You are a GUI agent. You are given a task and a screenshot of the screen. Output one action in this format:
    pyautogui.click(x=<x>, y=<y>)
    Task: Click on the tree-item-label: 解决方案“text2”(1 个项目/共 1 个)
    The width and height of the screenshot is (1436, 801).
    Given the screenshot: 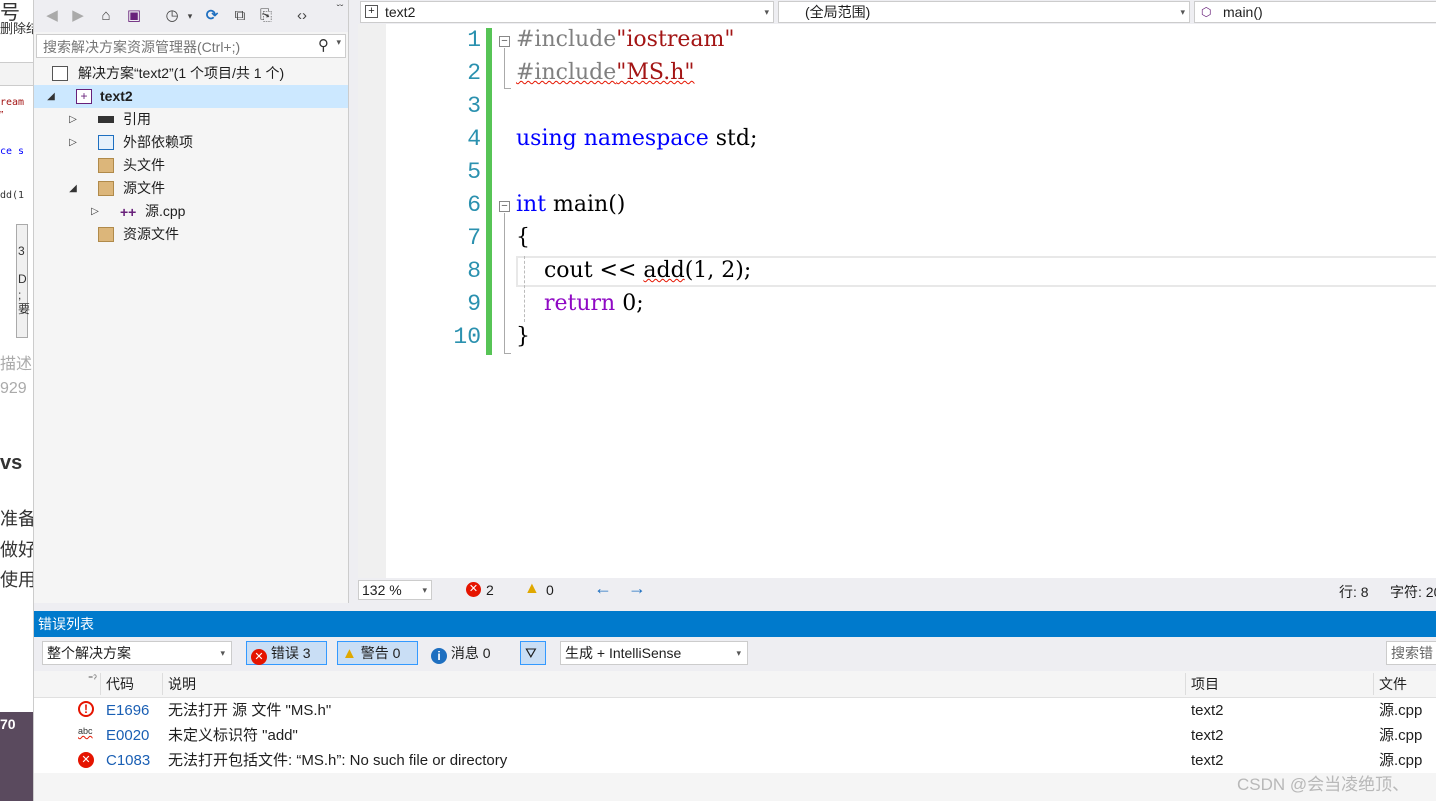 What is the action you would take?
    pyautogui.click(x=181, y=73)
    